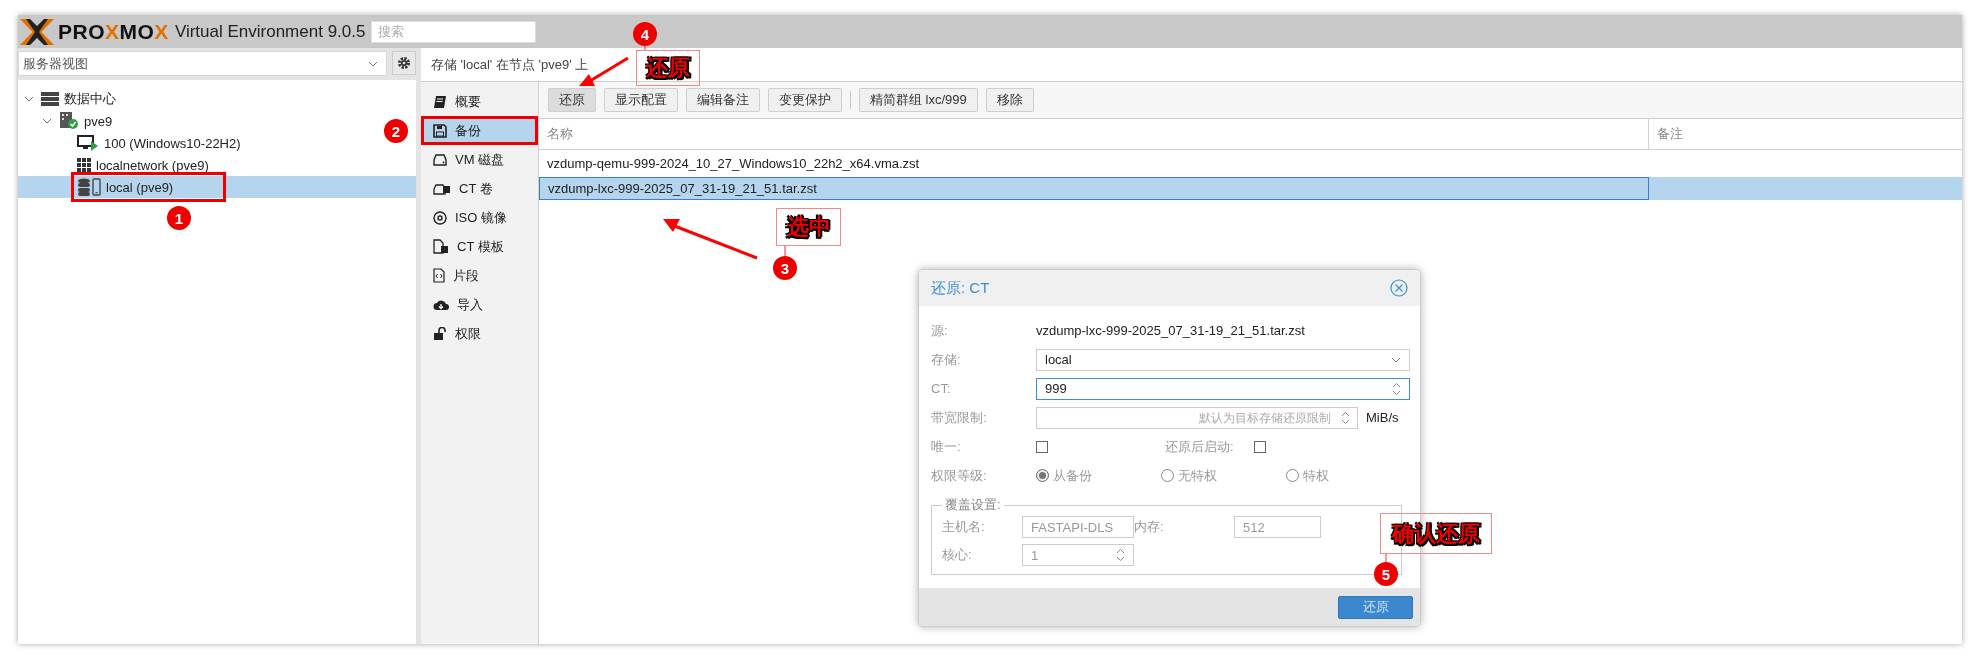  Describe the element at coordinates (510, 64) in the screenshot. I see `panel-title: 存储 'local' 在节点 'pve9' 上` at that location.